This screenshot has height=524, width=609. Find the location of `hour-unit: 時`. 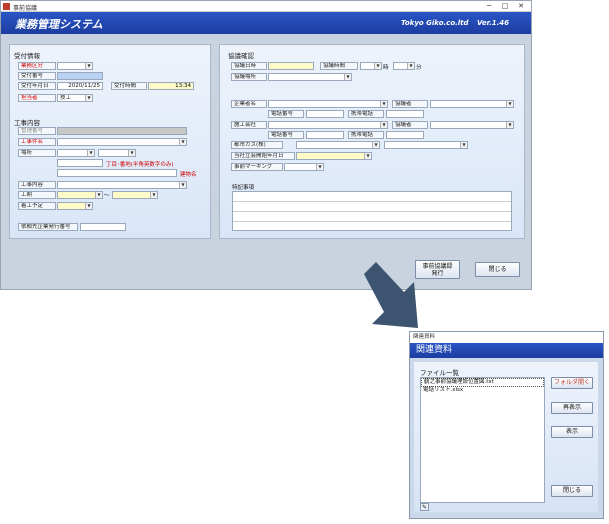

hour-unit: 時 is located at coordinates (386, 68).